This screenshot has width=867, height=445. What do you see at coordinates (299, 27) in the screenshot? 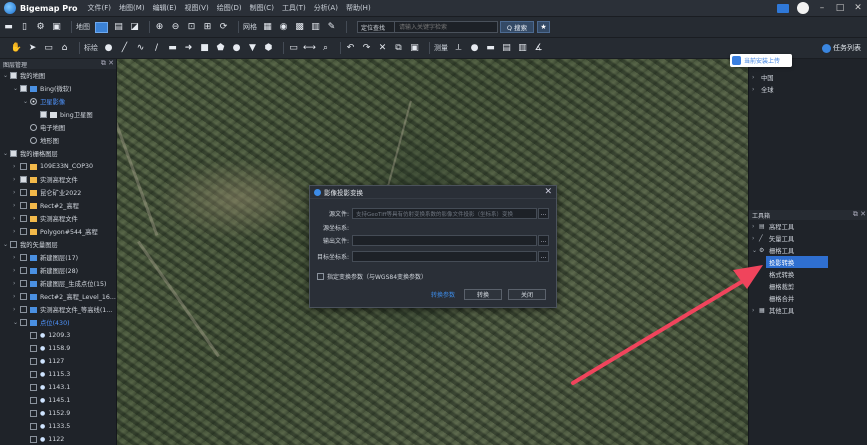
I see `tile-icon: ▩` at bounding box center [299, 27].